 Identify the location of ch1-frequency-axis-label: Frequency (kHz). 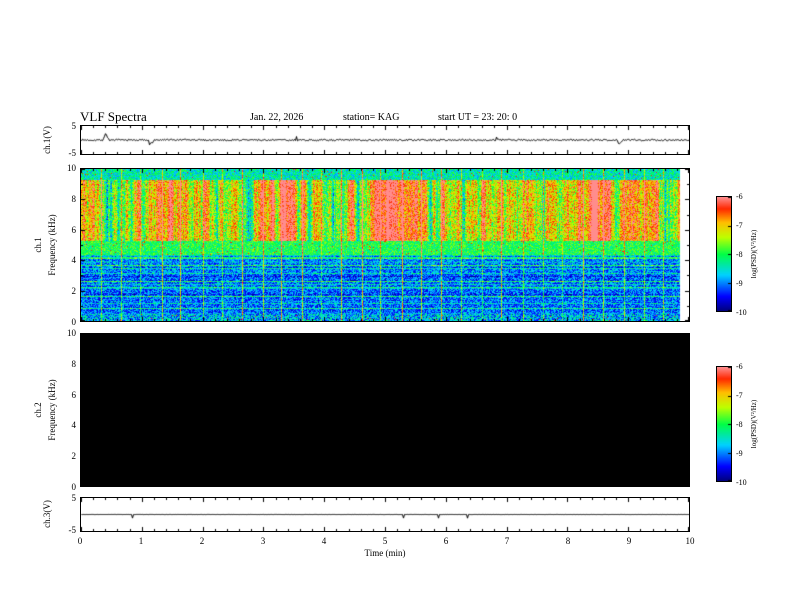
(52, 245).